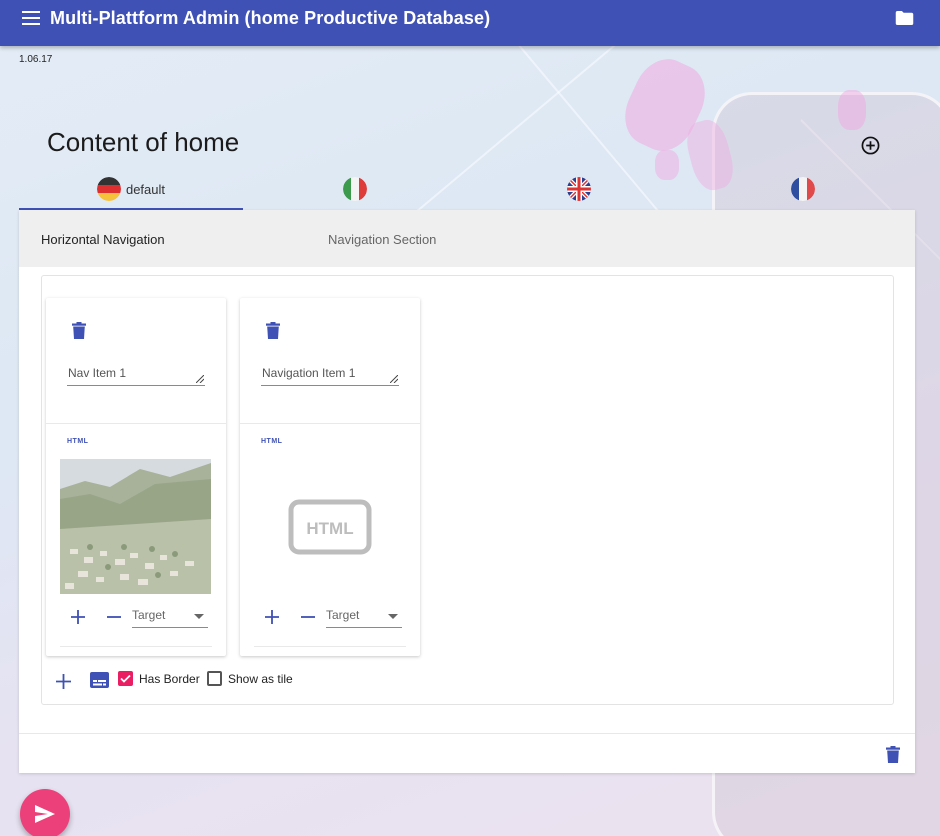 Image resolution: width=940 pixels, height=836 pixels. I want to click on html-placeholder-icon: HTML, so click(330, 527).